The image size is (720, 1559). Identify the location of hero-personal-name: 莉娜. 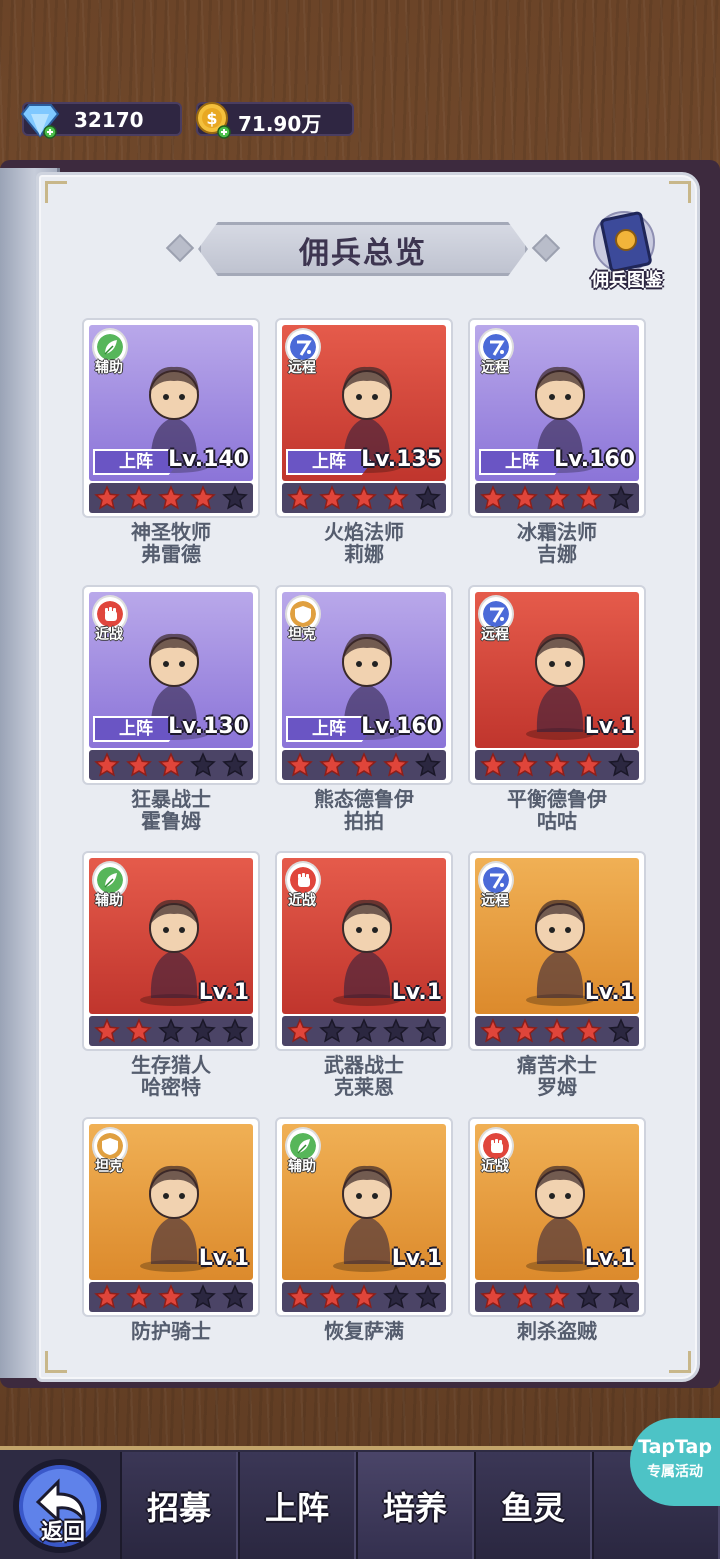
(364, 554).